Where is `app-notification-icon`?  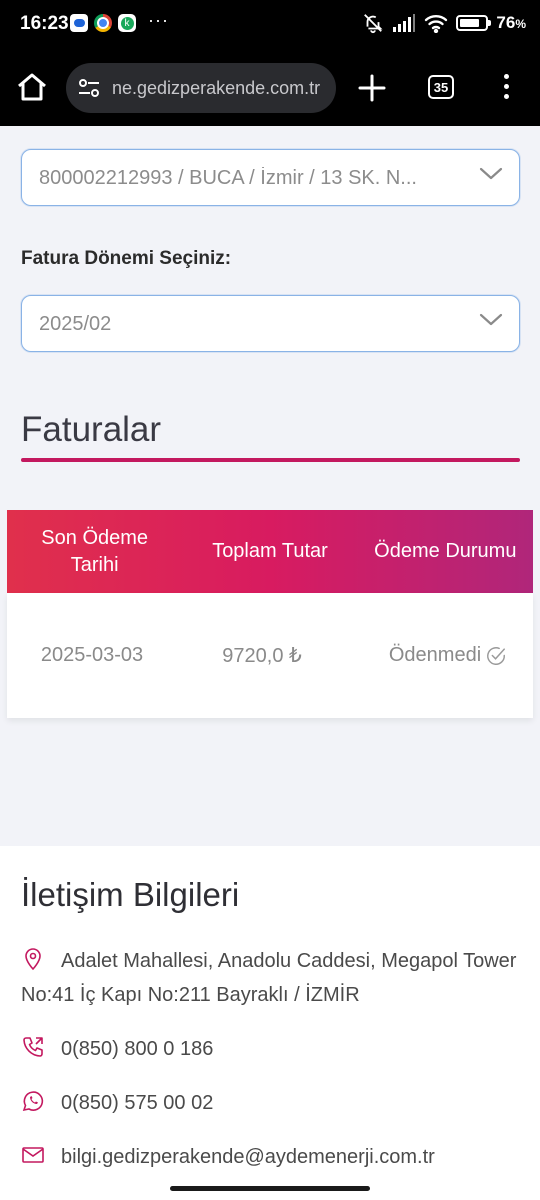
app-notification-icon is located at coordinates (127, 23).